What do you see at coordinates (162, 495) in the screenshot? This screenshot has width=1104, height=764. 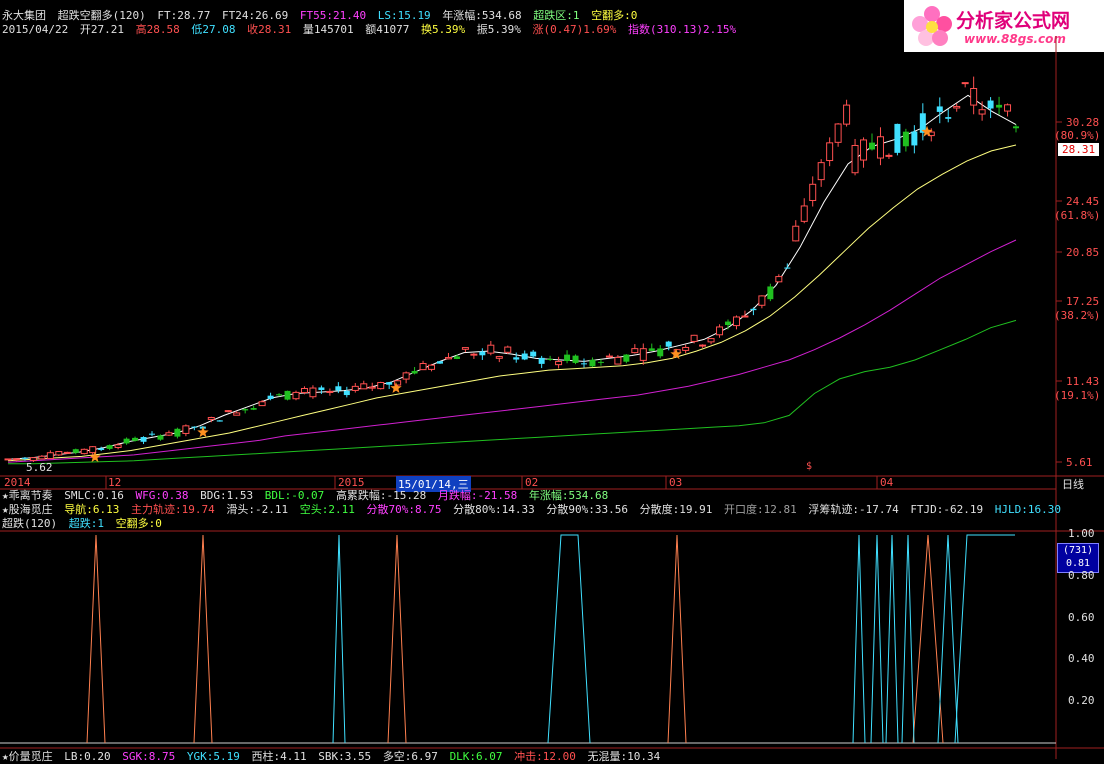 I see `info1-wfg: WFG:0.38` at bounding box center [162, 495].